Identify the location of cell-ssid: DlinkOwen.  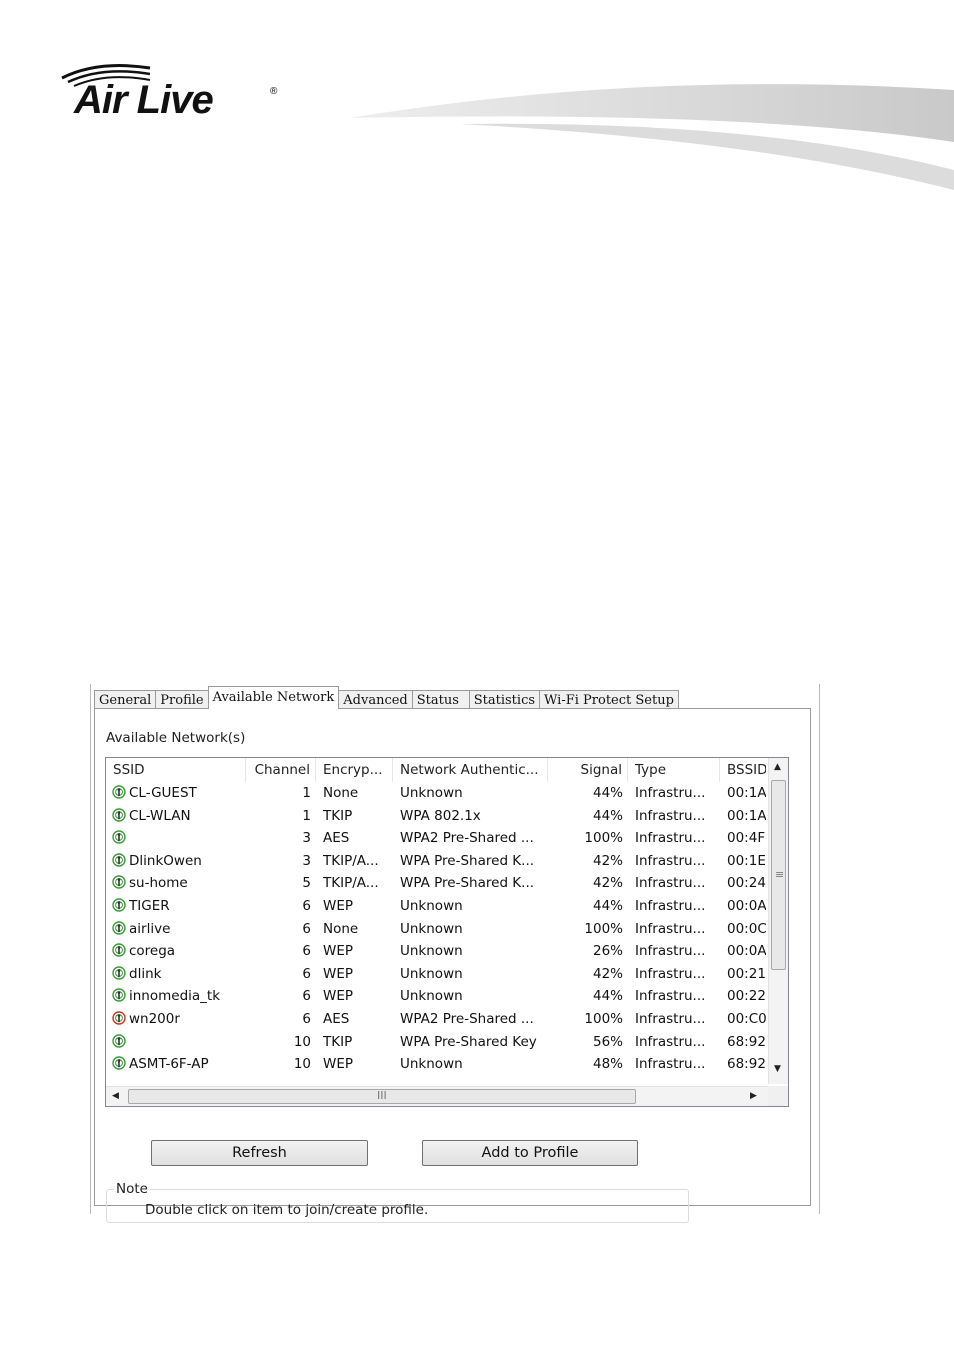
(176, 861).